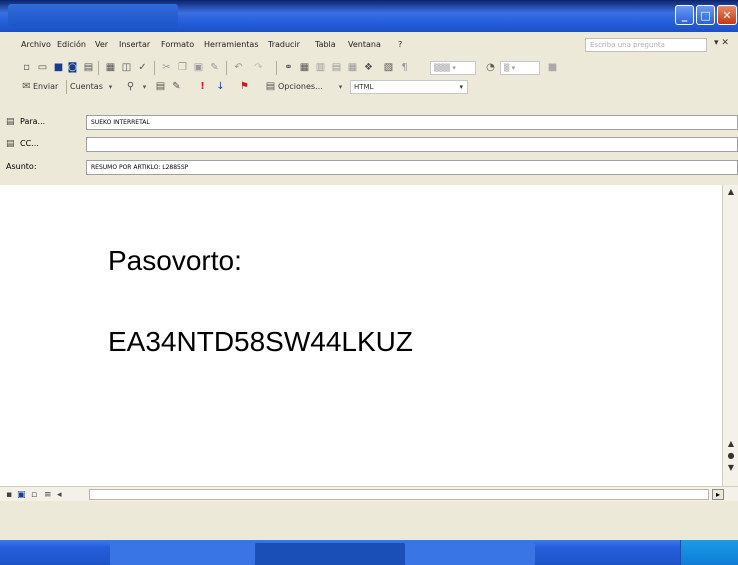 This screenshot has width=738, height=565. Describe the element at coordinates (9, 495) in the screenshot. I see `normal-view-icon: ▪` at that location.